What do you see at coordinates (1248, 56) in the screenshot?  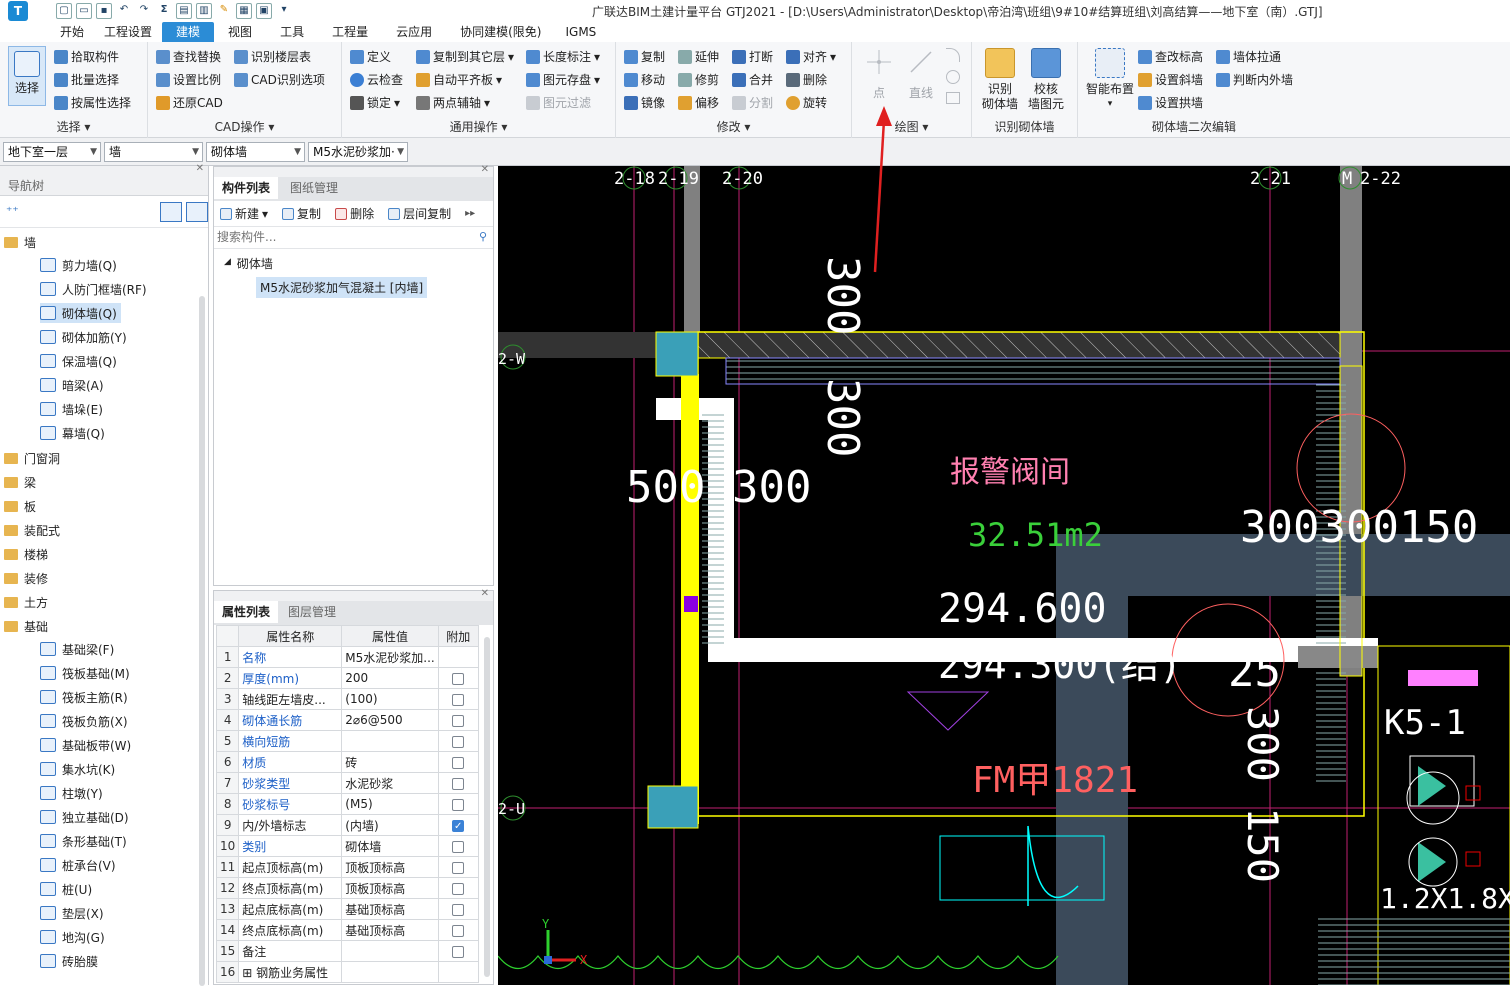 I see `wall-stretch-button: 墙体拉通` at bounding box center [1248, 56].